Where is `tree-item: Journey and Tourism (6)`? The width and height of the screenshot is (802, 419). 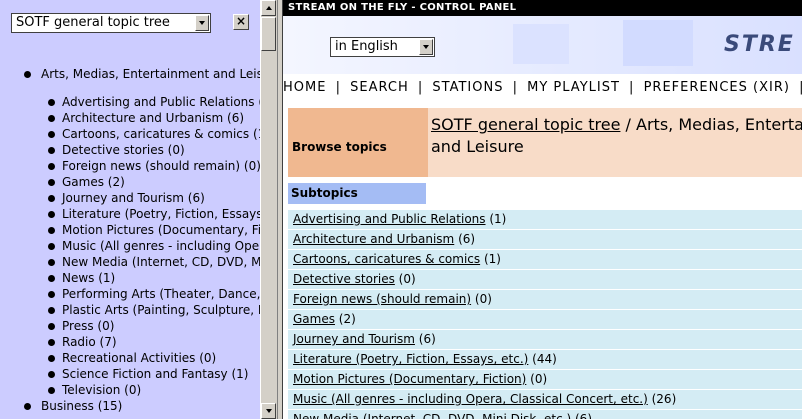 tree-item: Journey and Tourism (6) is located at coordinates (133, 198).